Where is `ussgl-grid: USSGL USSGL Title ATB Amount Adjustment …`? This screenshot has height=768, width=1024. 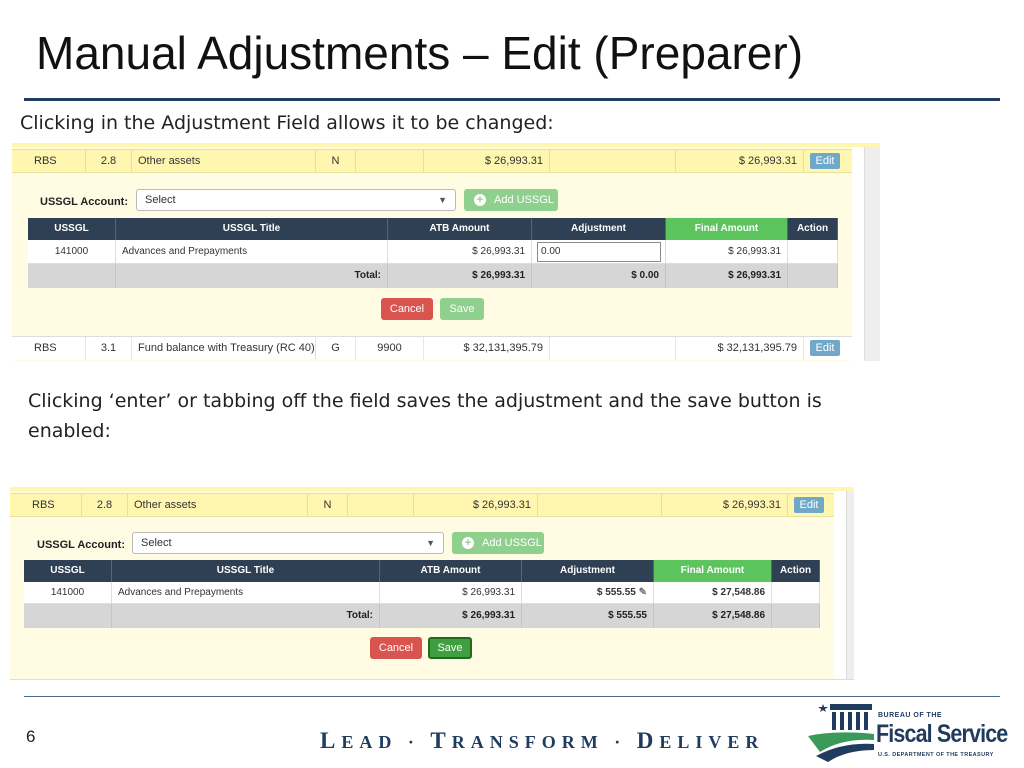 ussgl-grid: USSGL USSGL Title ATB Amount Adjustment … is located at coordinates (433, 254).